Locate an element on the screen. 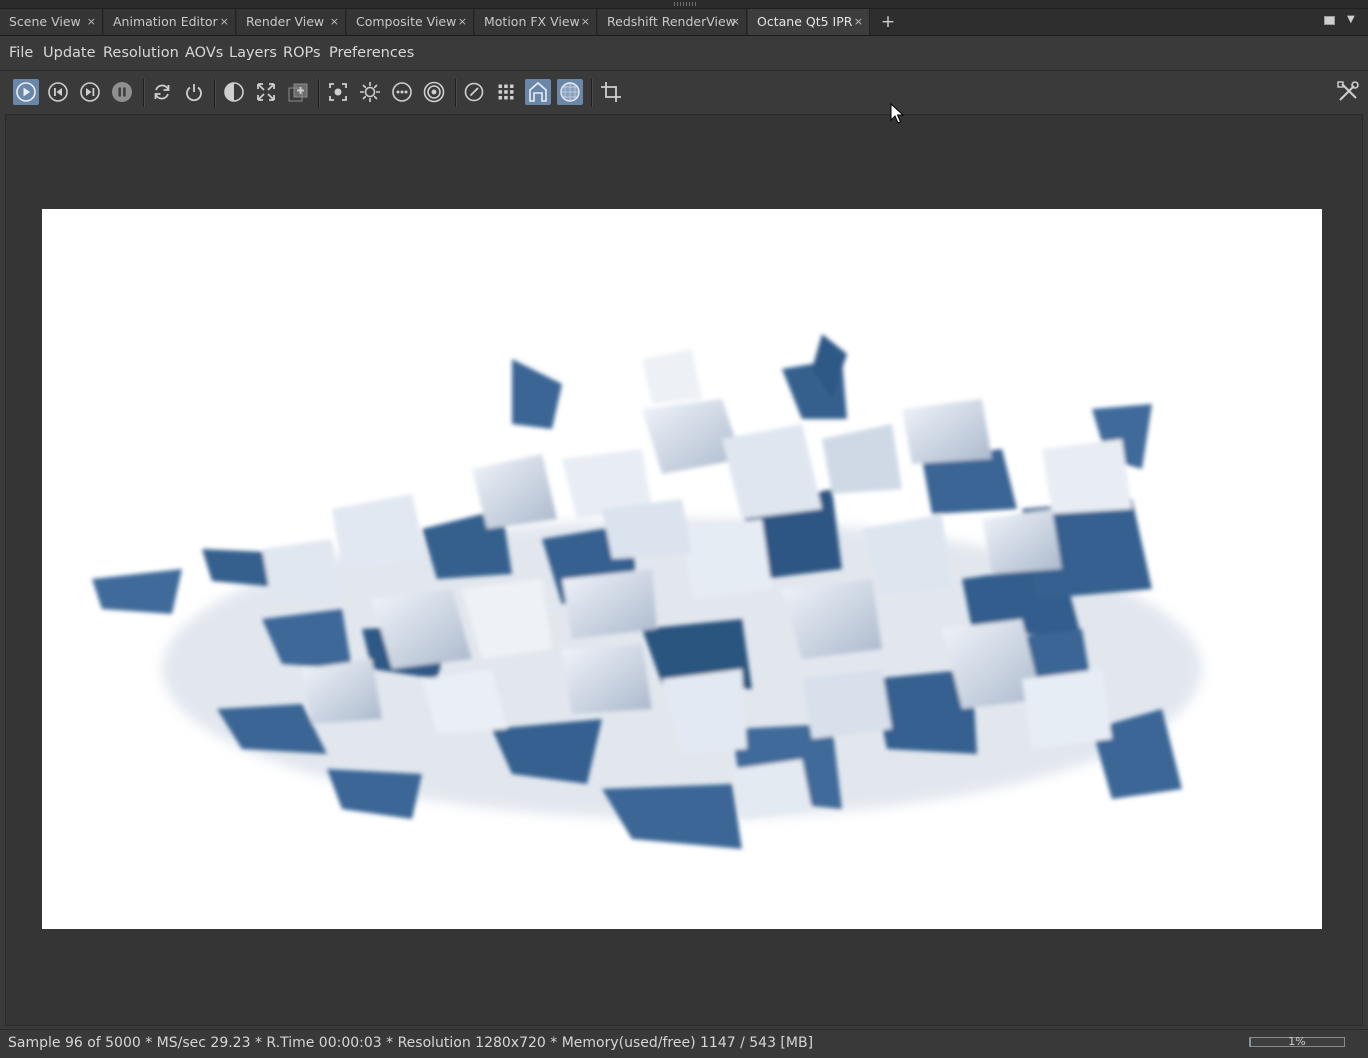 This screenshot has height=1058, width=1368. tab-label: Animation Editor is located at coordinates (165, 21).